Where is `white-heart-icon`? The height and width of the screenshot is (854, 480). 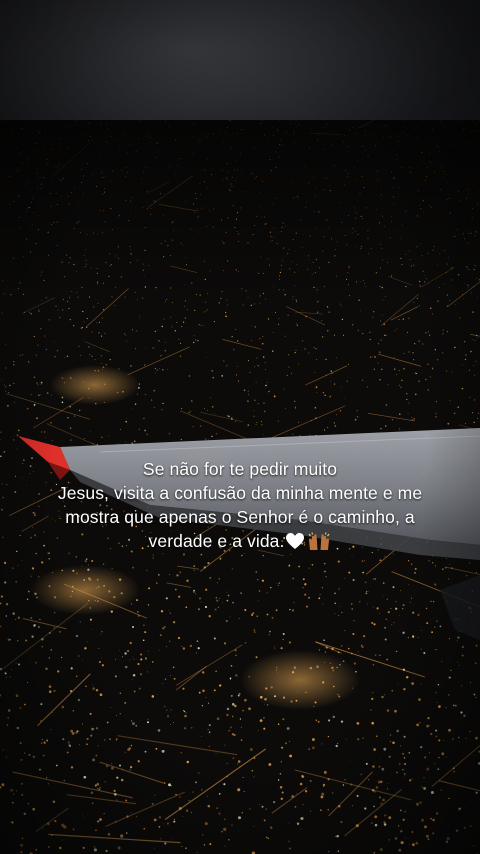 white-heart-icon is located at coordinates (295, 541).